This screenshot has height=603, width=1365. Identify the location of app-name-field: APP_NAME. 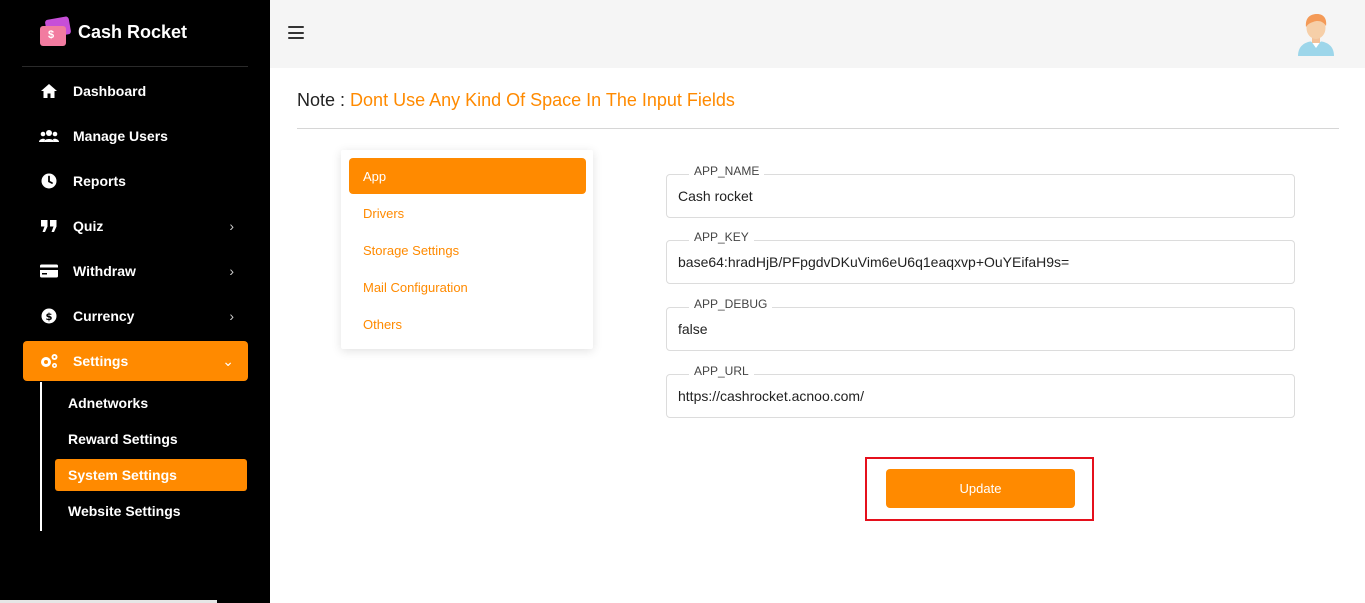
(980, 191).